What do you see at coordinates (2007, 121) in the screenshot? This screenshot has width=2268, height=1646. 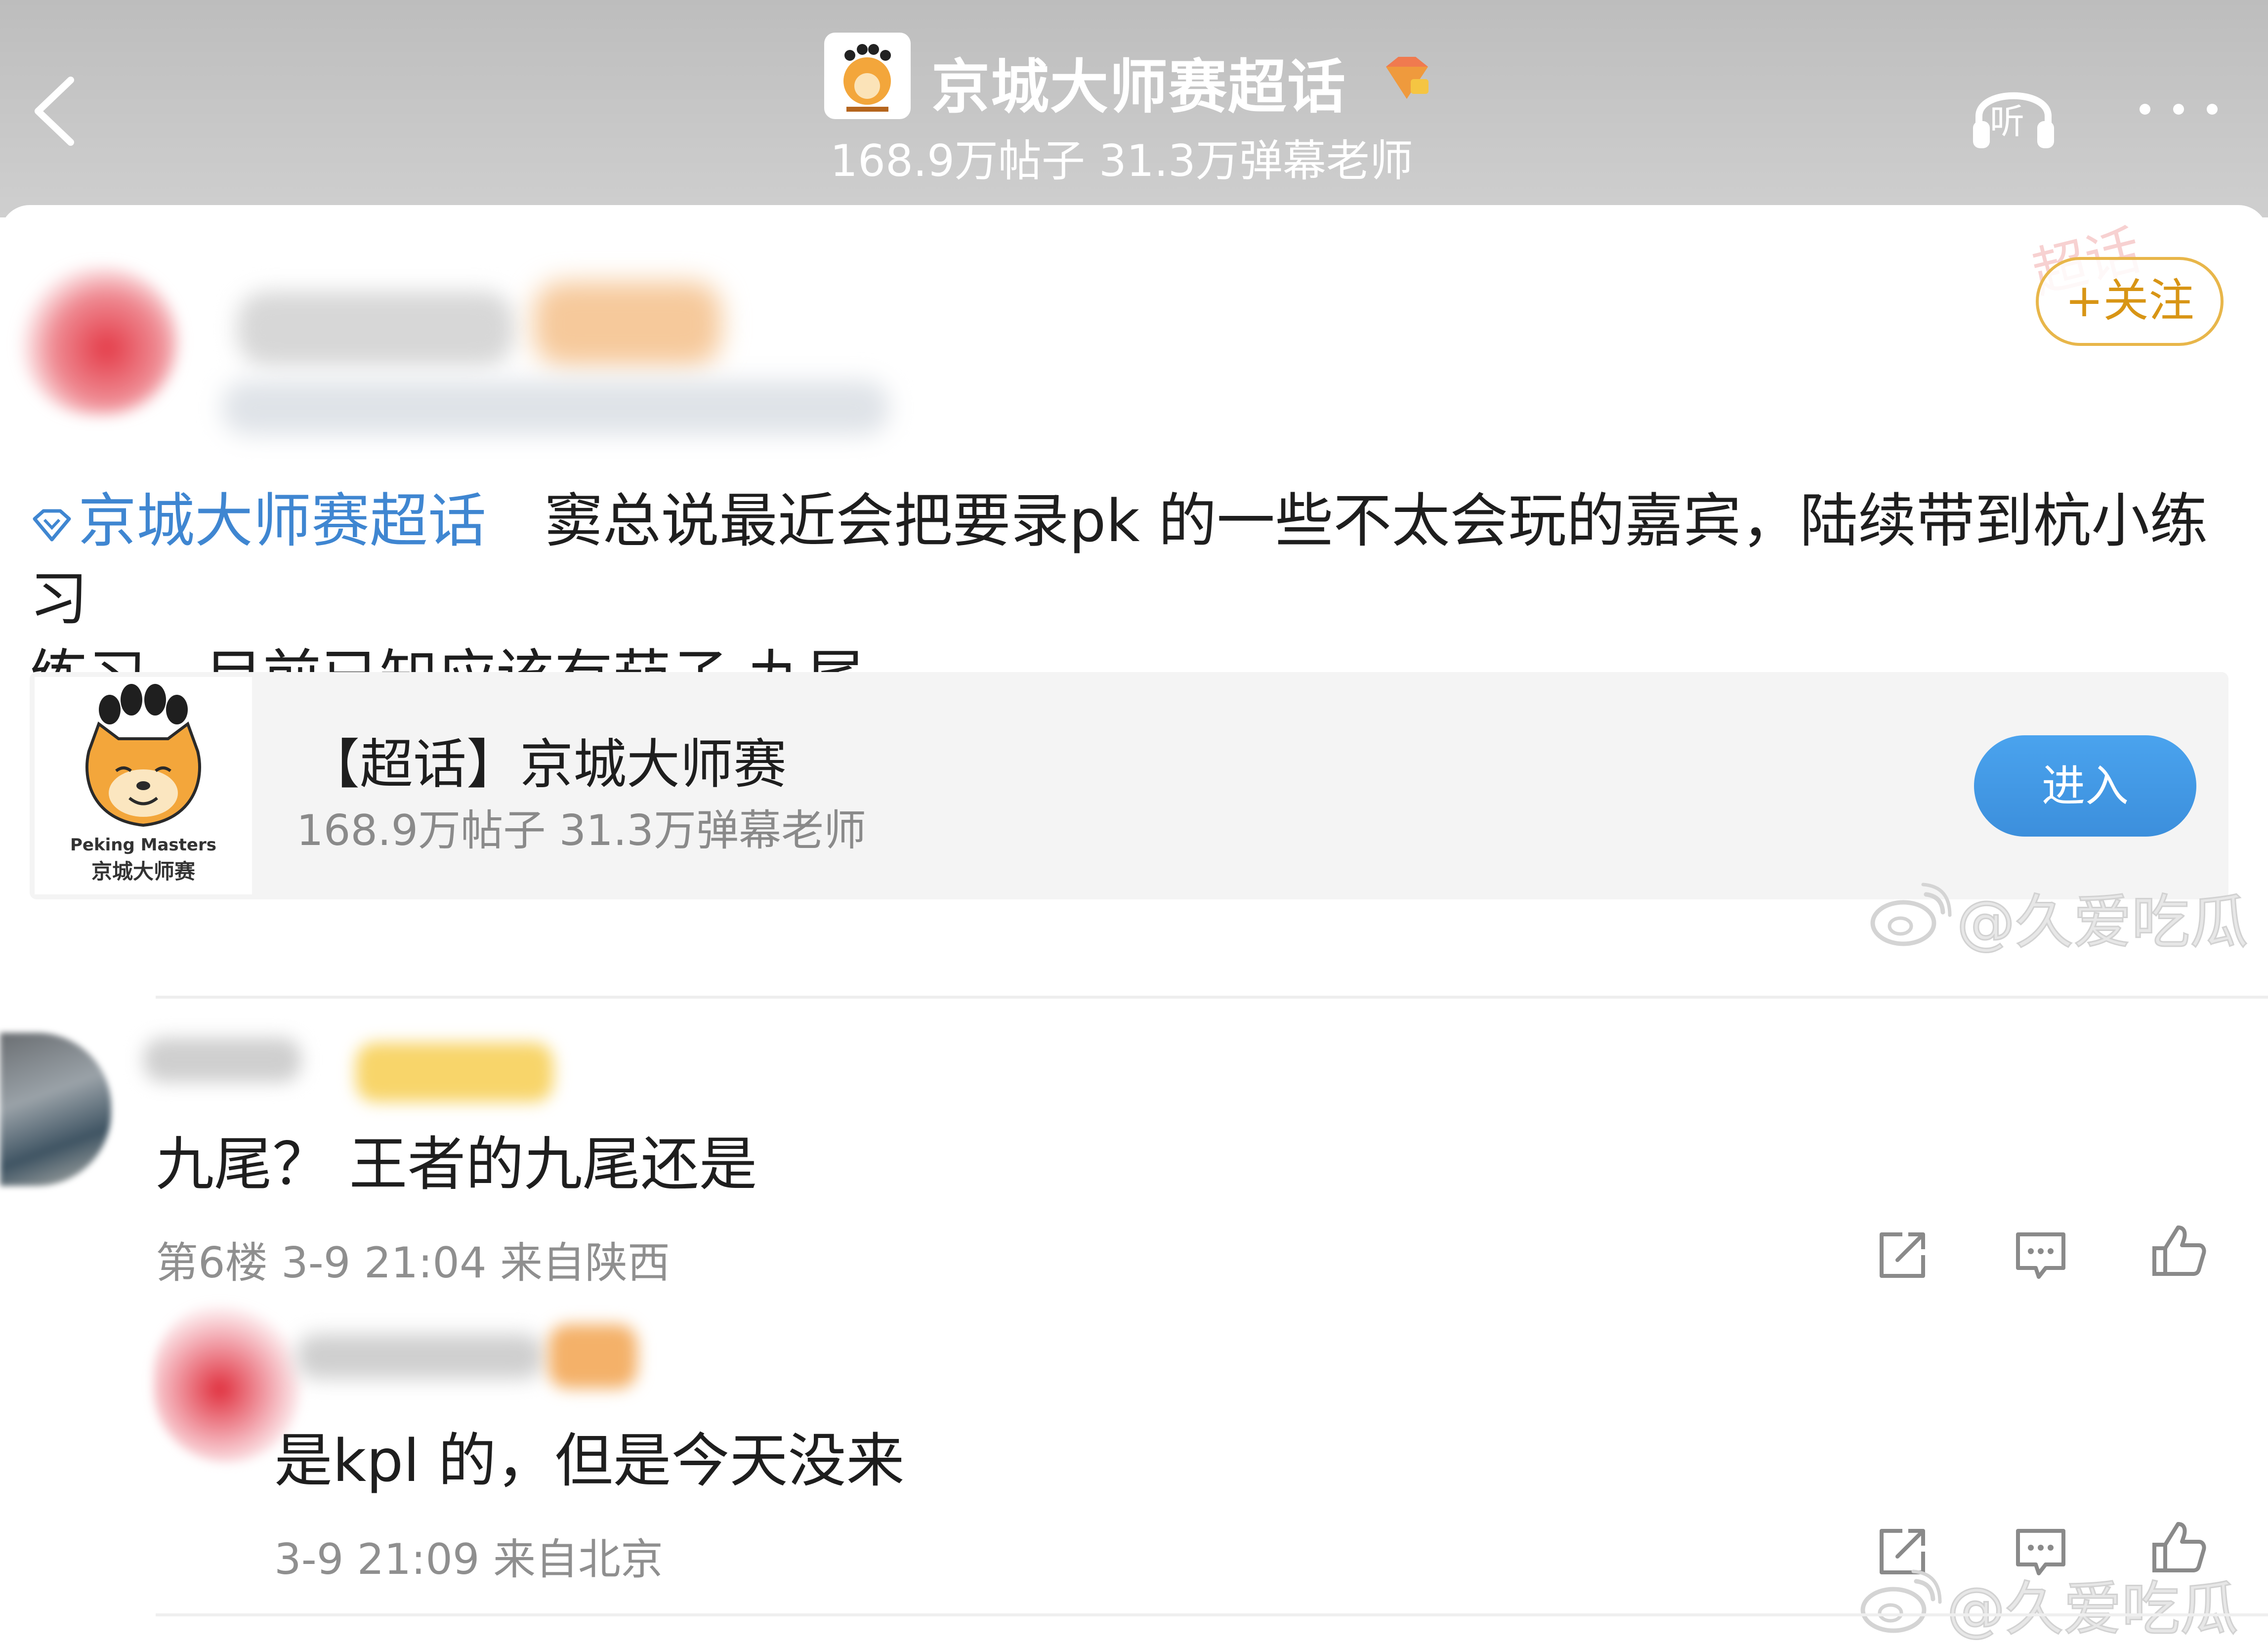 I see `listen-label: 听` at bounding box center [2007, 121].